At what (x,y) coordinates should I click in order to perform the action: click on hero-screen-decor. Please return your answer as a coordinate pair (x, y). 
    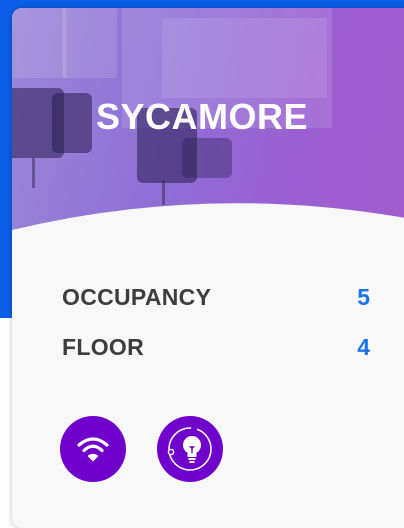
    Looking at the image, I should click on (244, 58).